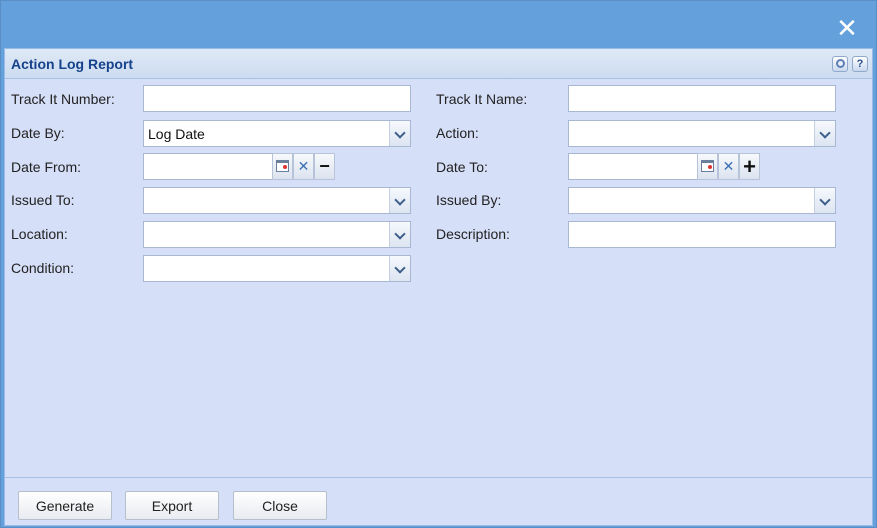 Image resolution: width=877 pixels, height=528 pixels. I want to click on date-from-calendar-button, so click(282, 166).